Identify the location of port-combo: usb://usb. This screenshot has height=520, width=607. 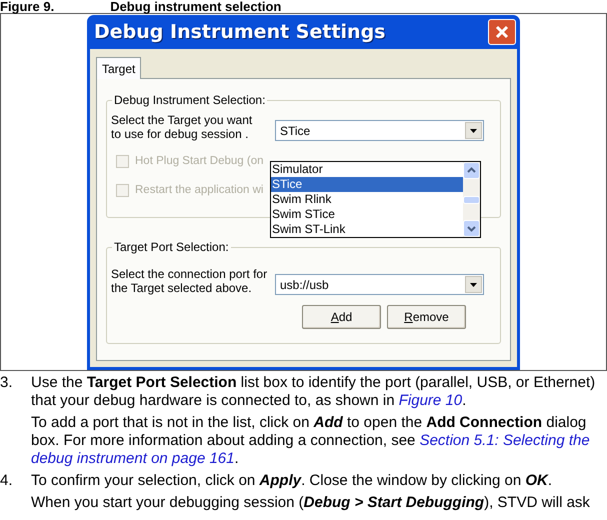
(379, 284).